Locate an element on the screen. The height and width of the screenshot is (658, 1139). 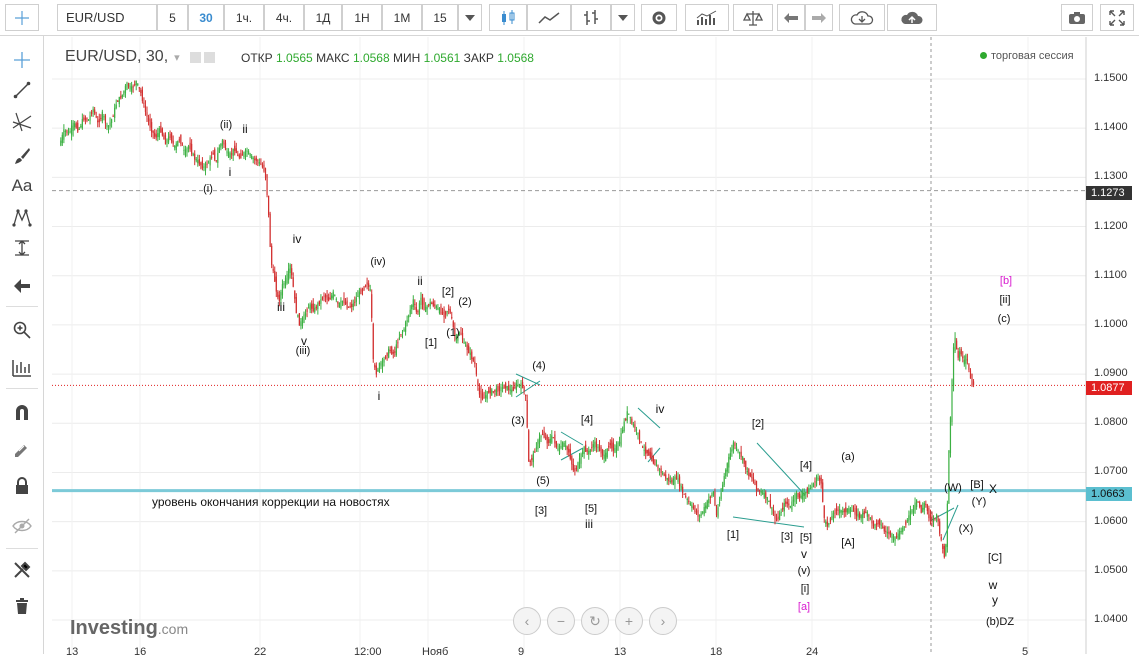
screenshot-button is located at coordinates (1077, 17).